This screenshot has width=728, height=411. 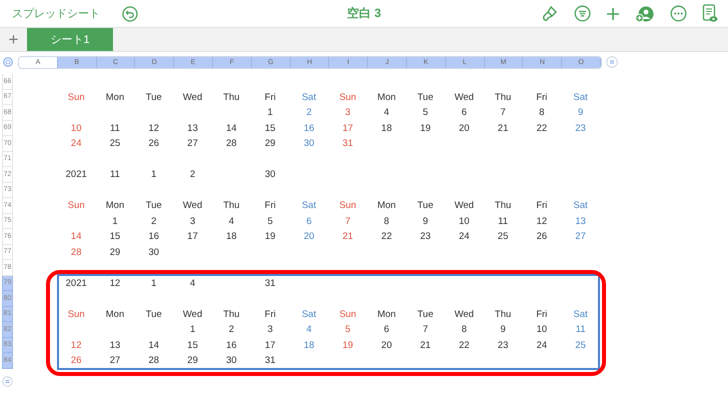 I want to click on table-cell-text: 2021, so click(x=76, y=174).